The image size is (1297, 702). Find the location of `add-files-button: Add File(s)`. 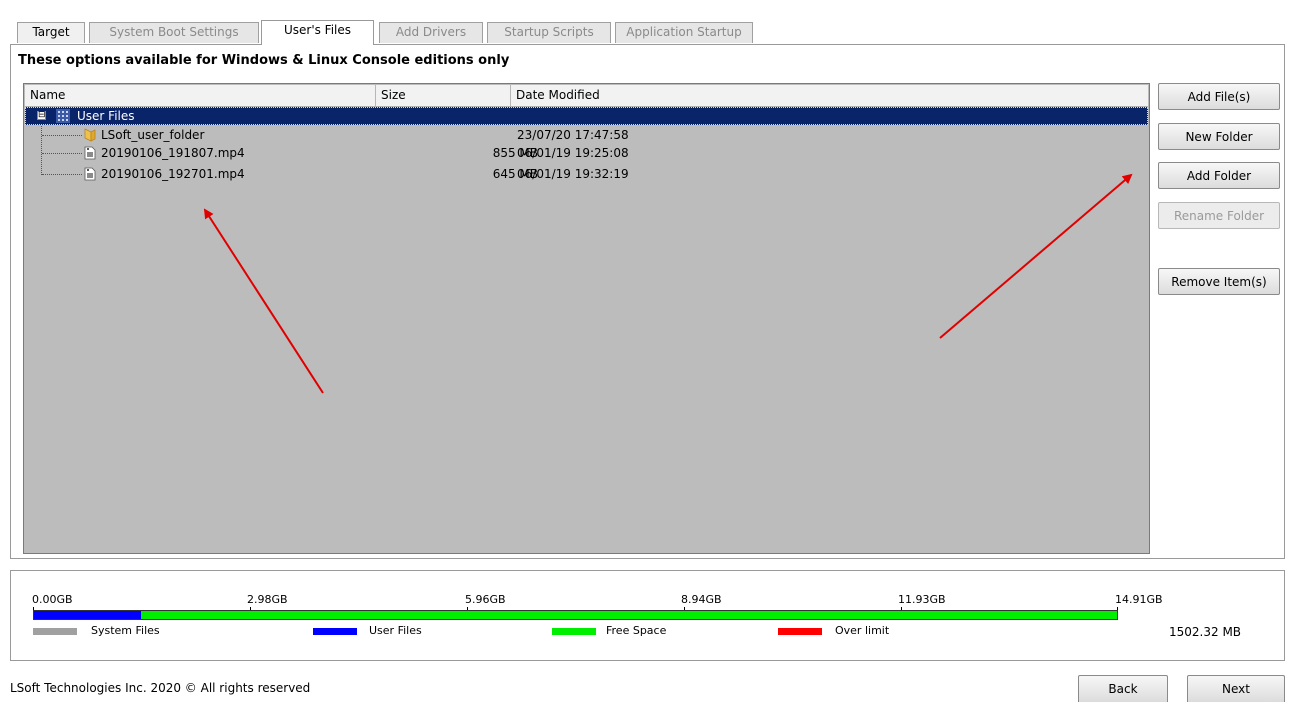

add-files-button: Add File(s) is located at coordinates (1219, 96).